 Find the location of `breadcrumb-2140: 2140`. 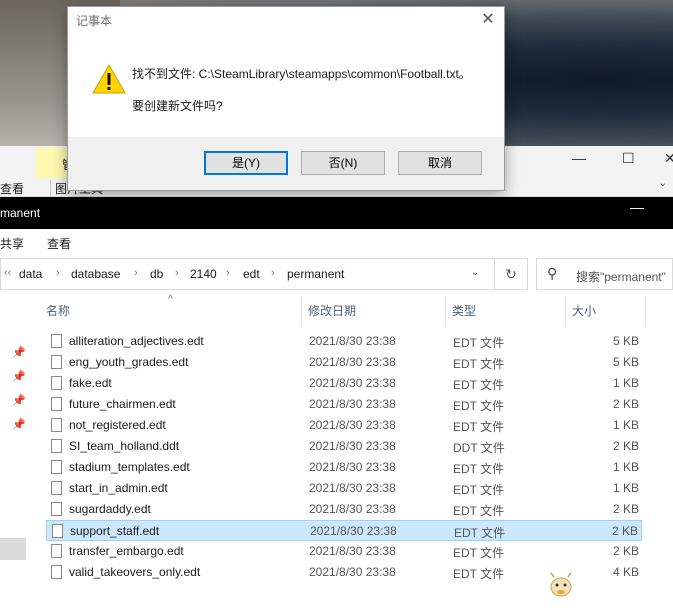

breadcrumb-2140: 2140 is located at coordinates (203, 274).